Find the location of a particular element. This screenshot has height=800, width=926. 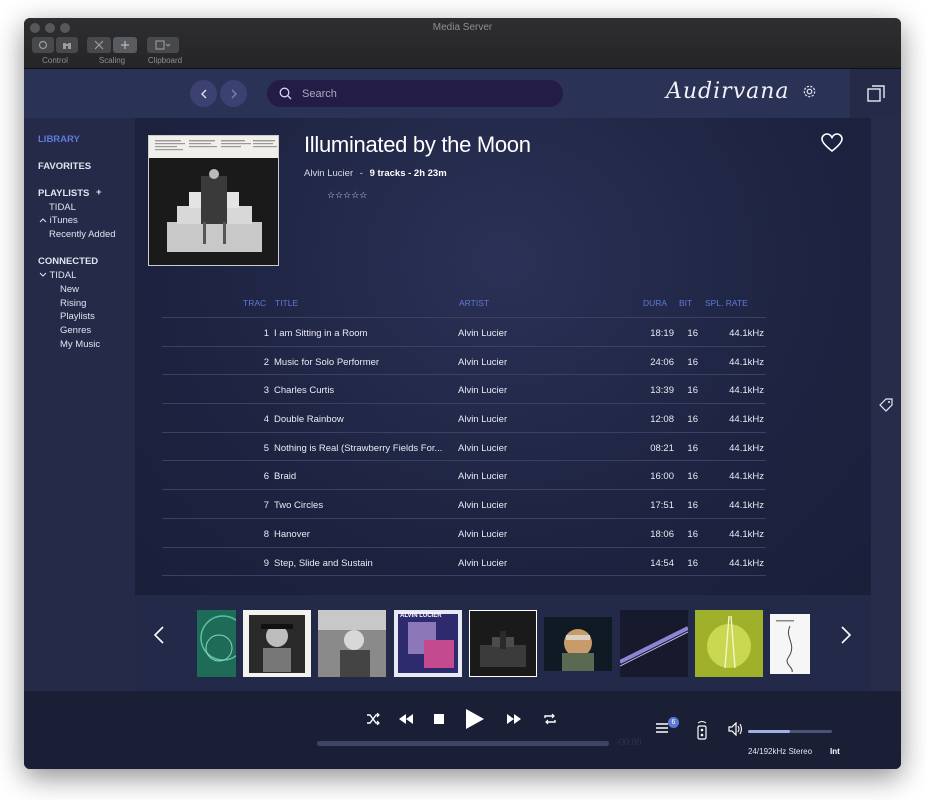

rating-stars: ☆☆☆☆☆ is located at coordinates (347, 195).